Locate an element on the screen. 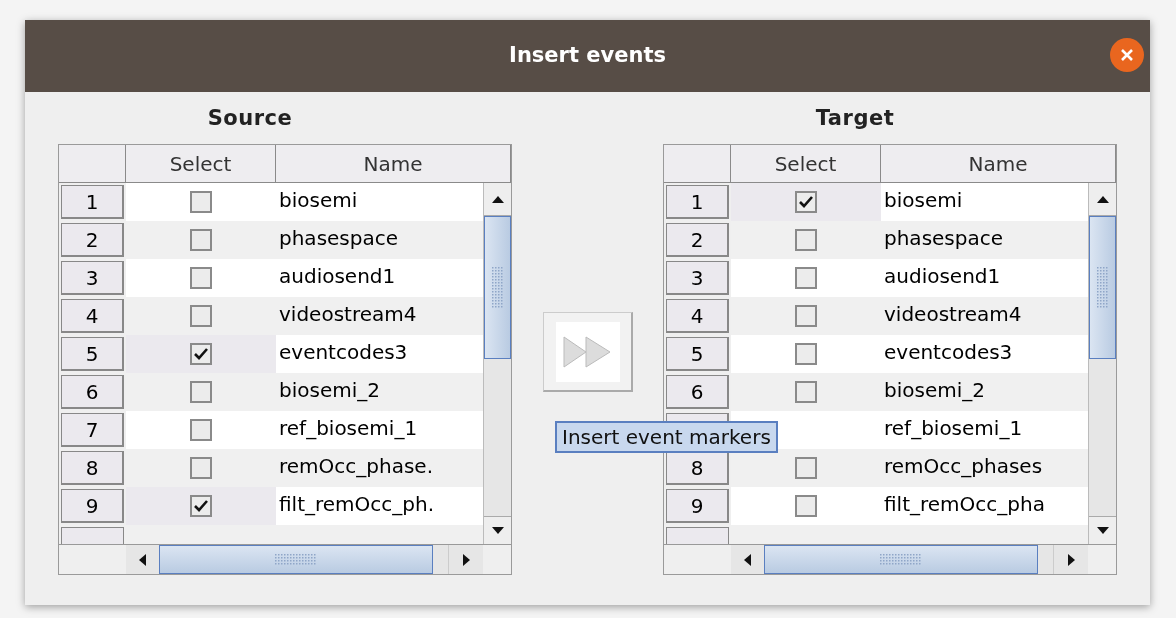 The image size is (1176, 618). name-cell-text: remOcc_phase. is located at coordinates (356, 466).